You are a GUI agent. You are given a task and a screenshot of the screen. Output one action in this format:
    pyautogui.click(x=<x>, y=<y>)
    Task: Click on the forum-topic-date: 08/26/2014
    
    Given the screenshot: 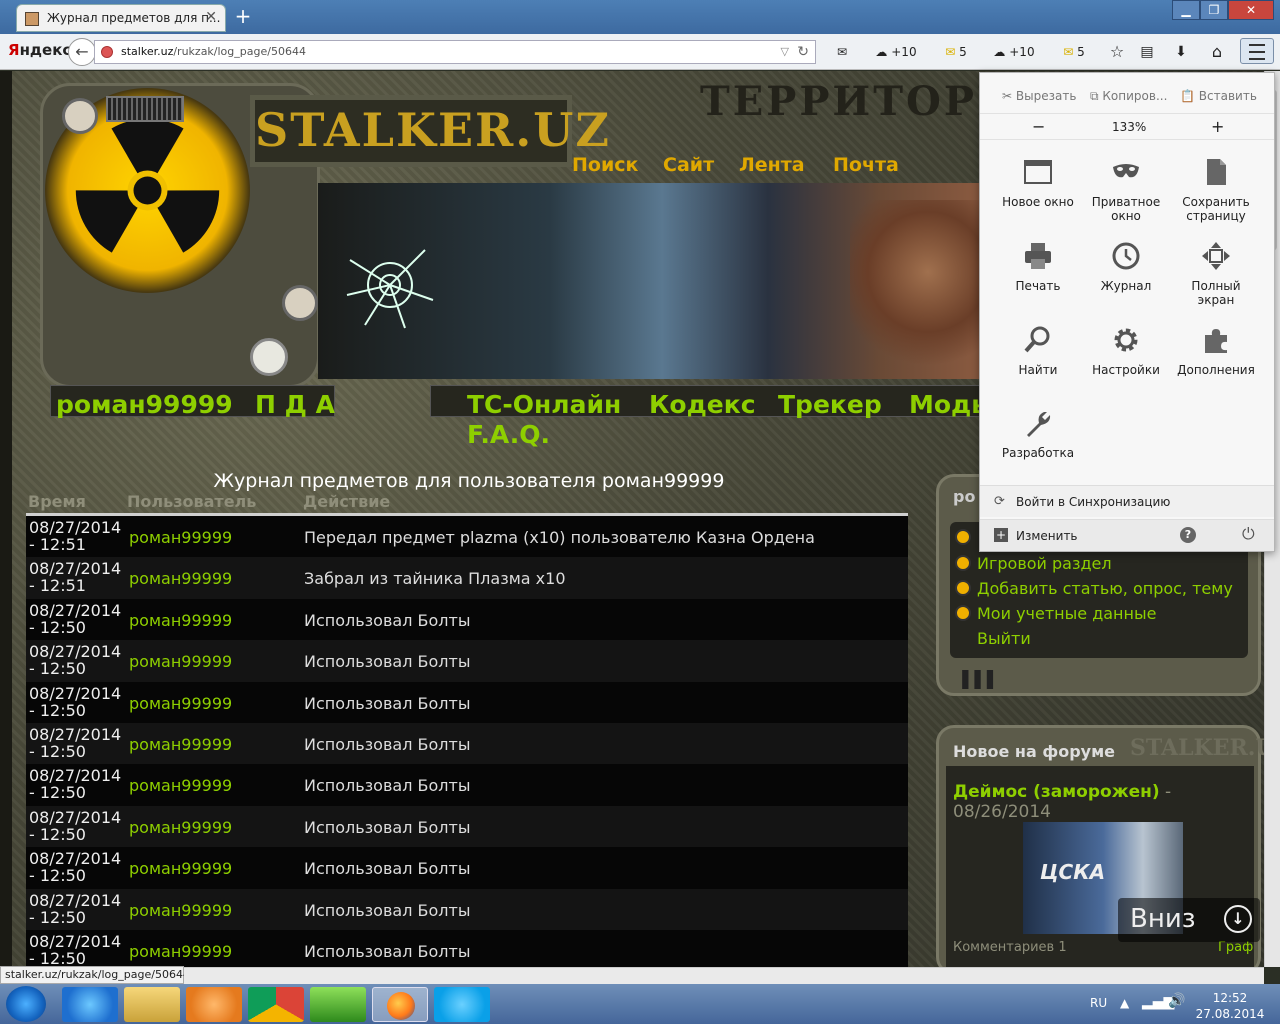 What is the action you would take?
    pyautogui.click(x=1002, y=812)
    